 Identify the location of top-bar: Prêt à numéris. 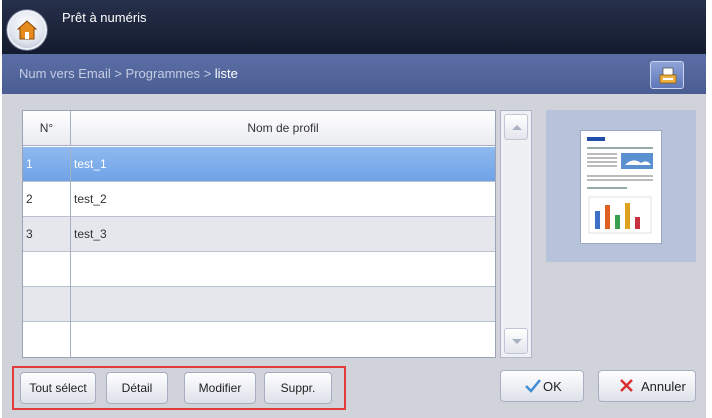
(354, 27).